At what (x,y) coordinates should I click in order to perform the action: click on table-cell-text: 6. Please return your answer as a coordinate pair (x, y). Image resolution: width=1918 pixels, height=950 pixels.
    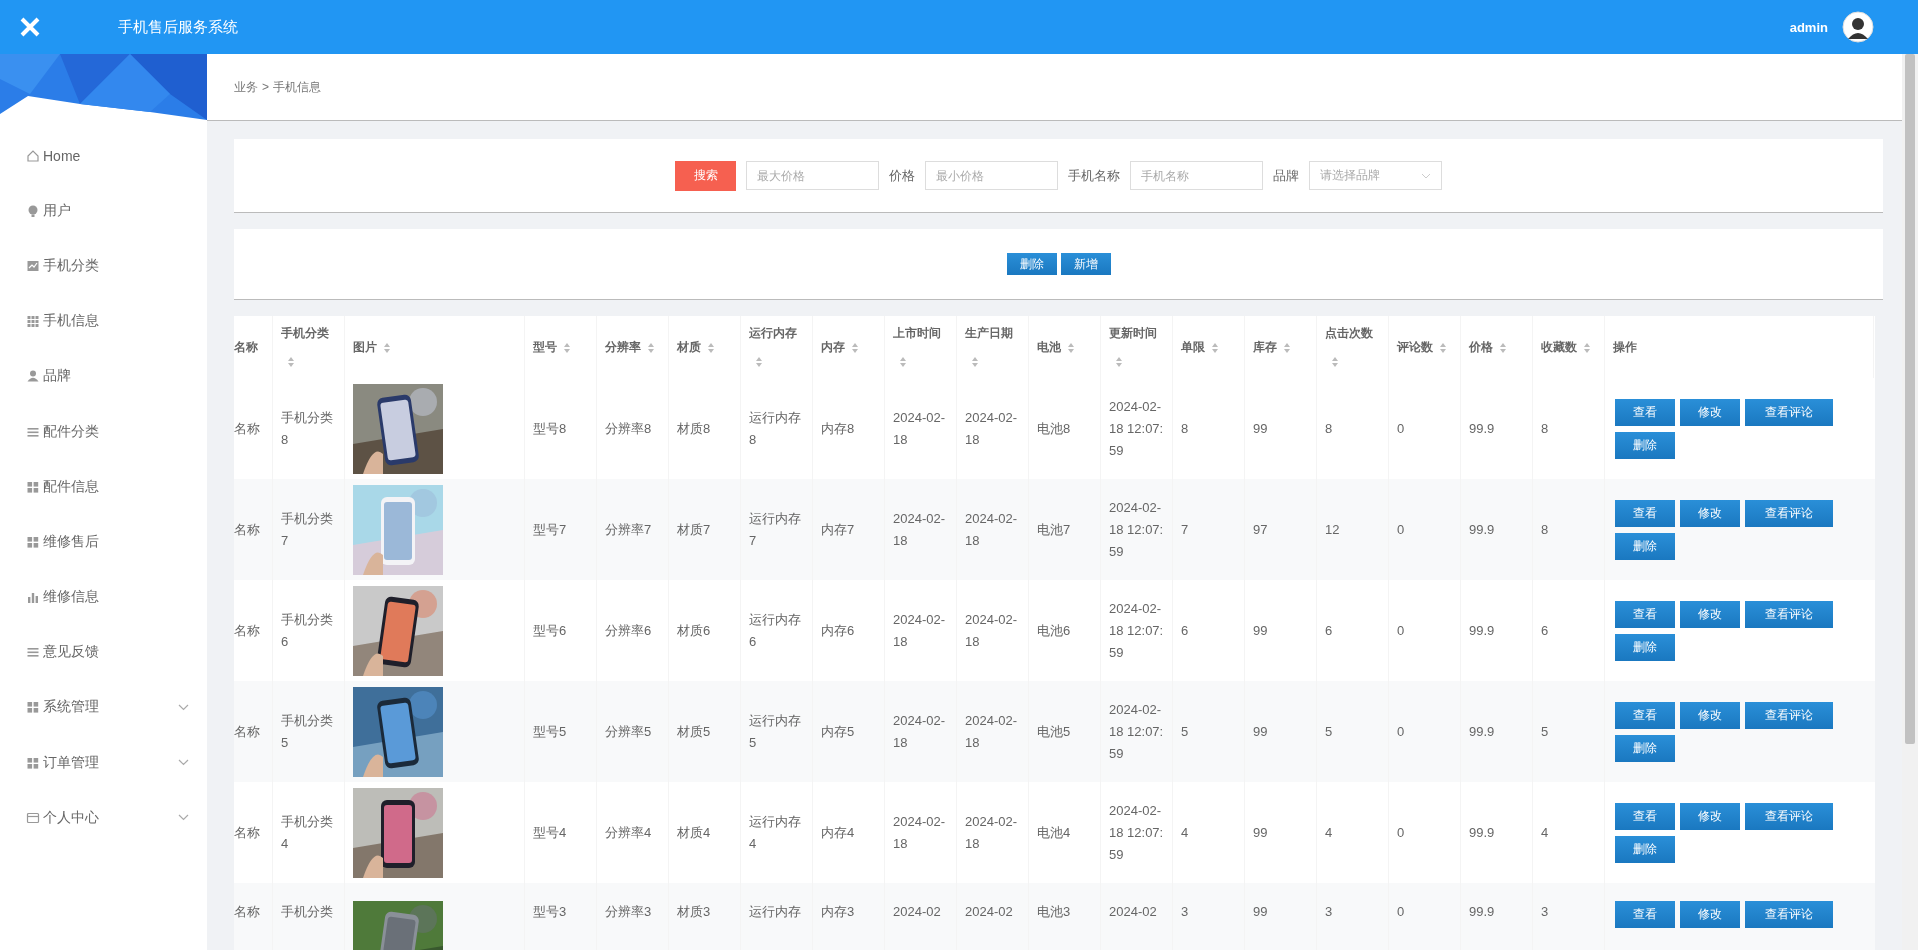
    Looking at the image, I should click on (1329, 630).